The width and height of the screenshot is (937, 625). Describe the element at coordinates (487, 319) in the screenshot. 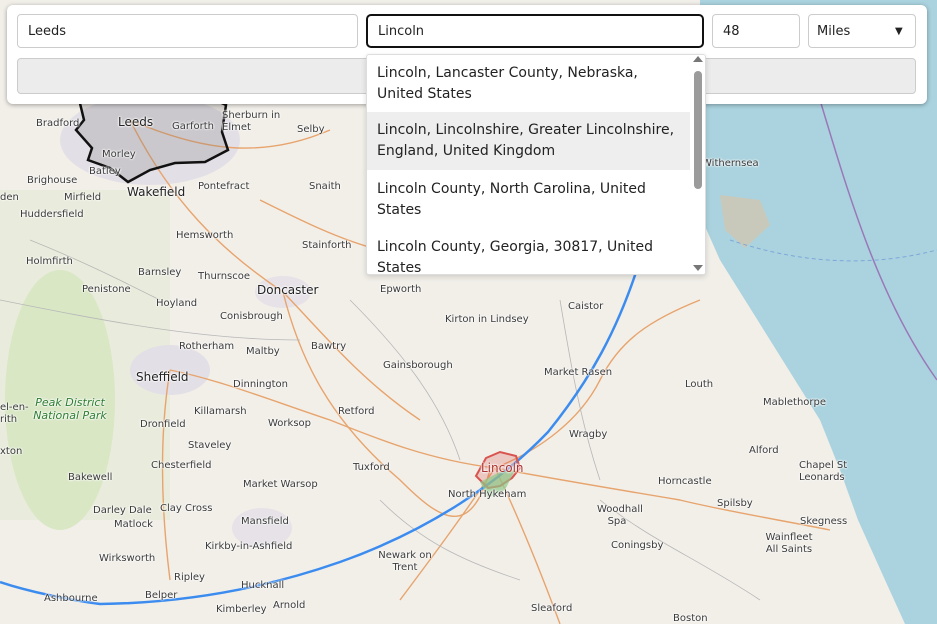

I see `place-label: Kirton in Lindsey` at that location.